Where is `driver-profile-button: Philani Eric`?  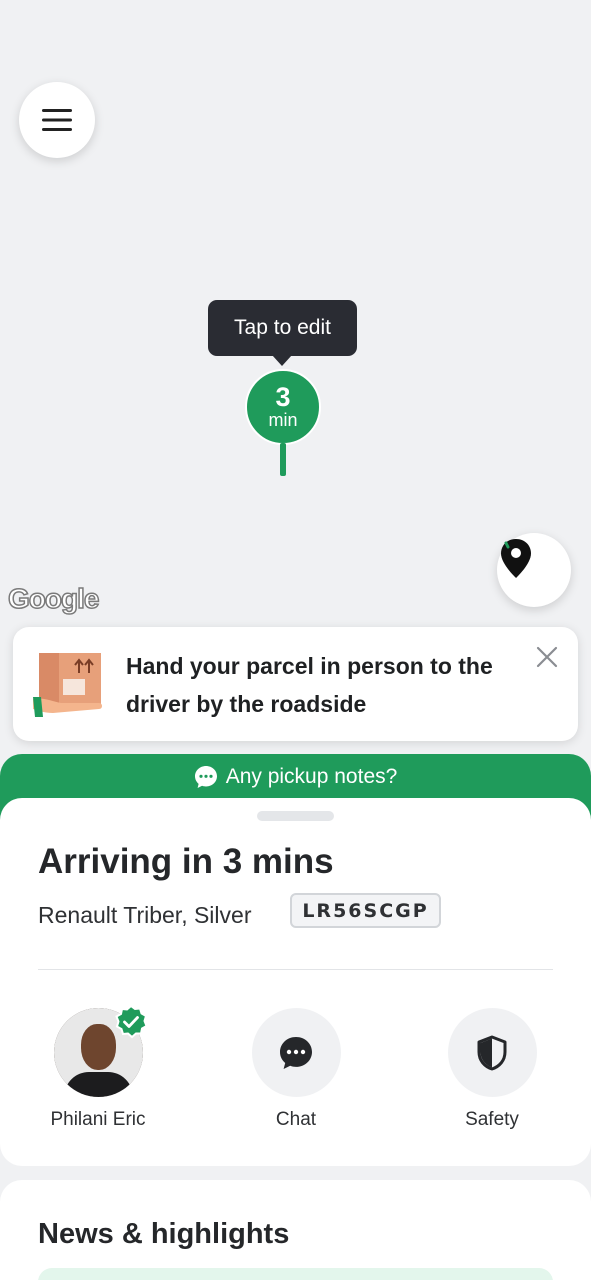 driver-profile-button: Philani Eric is located at coordinates (98, 1068).